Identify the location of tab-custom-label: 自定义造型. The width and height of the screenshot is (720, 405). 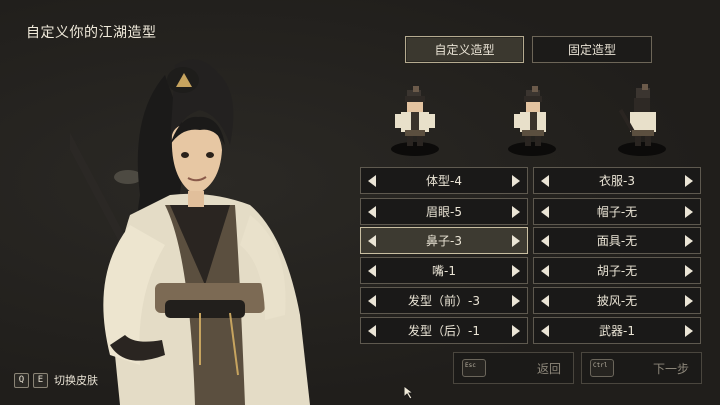
(464, 50).